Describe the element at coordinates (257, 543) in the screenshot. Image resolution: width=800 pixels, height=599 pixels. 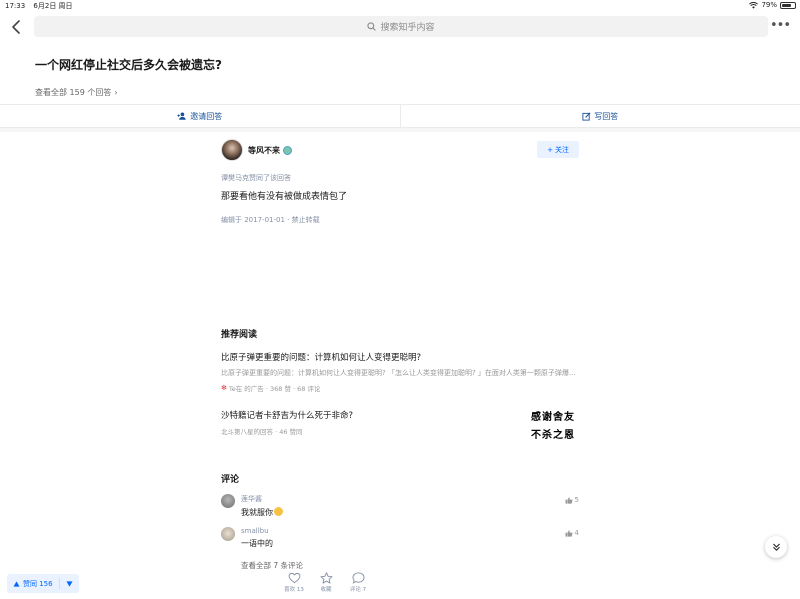
I see `comment-text: 一语中的` at that location.